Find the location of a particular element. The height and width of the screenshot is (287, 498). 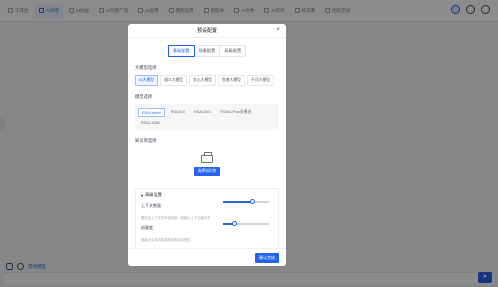

model-options: AI大模型 通义大模型 文心大模型 智谱大模型 千问大模型 is located at coordinates (207, 80).